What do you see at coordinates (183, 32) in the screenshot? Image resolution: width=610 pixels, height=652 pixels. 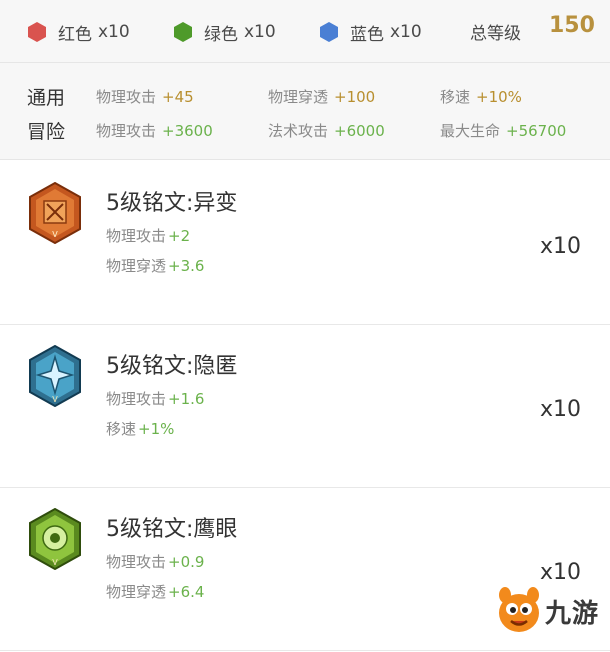 I see `green-gem-icon` at bounding box center [183, 32].